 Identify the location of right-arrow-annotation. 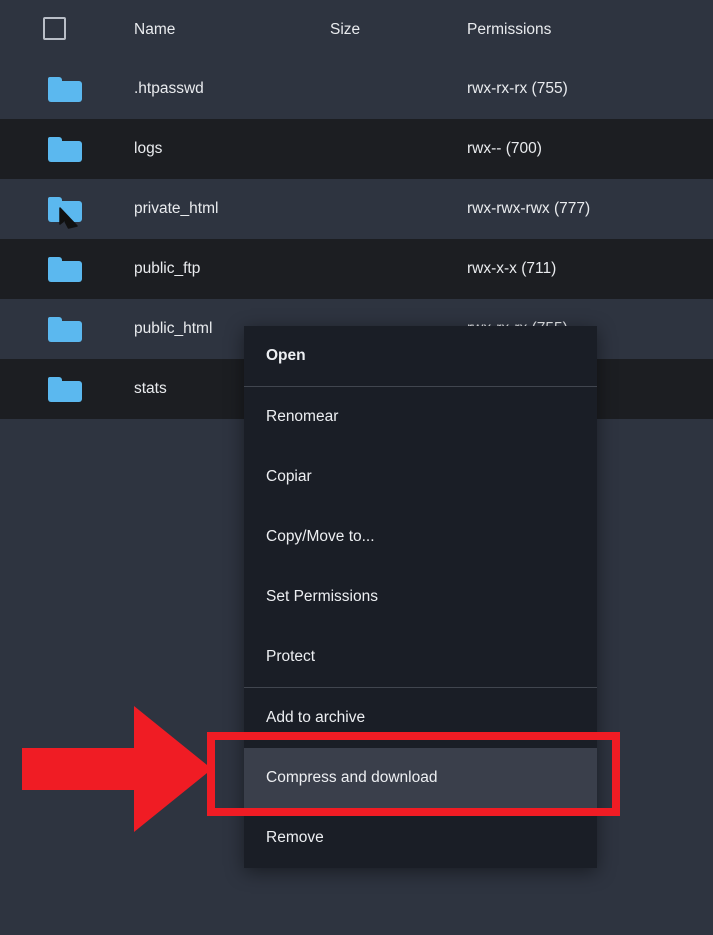
(117, 769).